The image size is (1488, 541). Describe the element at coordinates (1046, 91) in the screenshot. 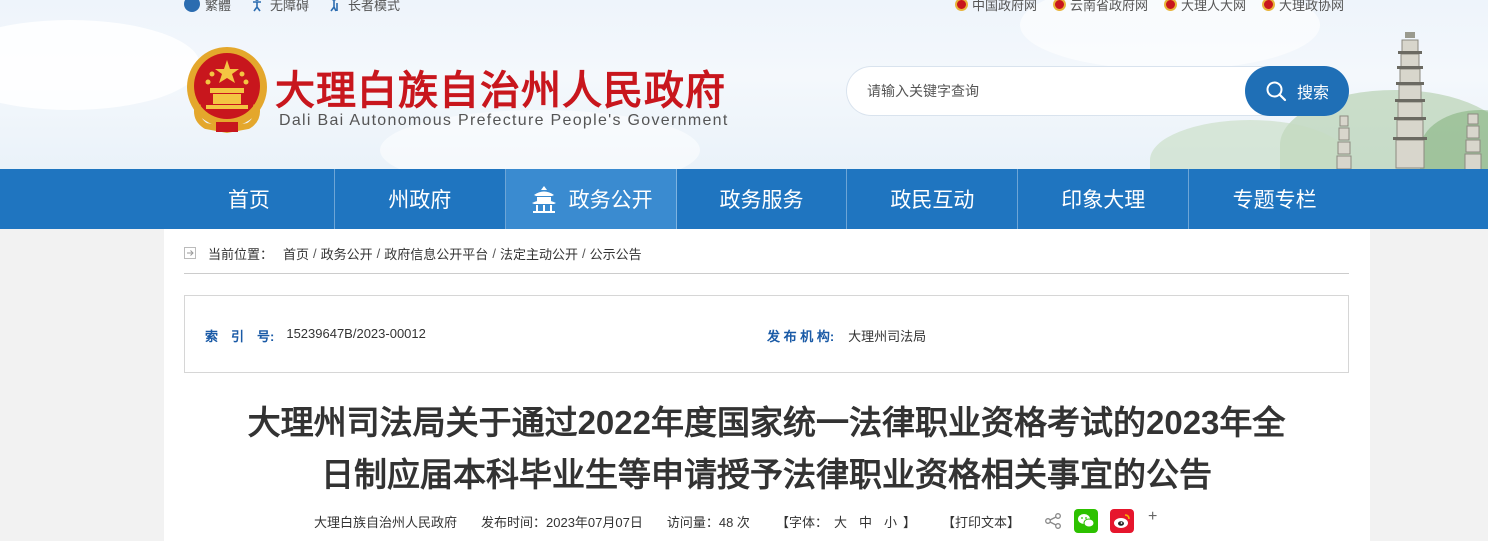

I see `search-input` at that location.